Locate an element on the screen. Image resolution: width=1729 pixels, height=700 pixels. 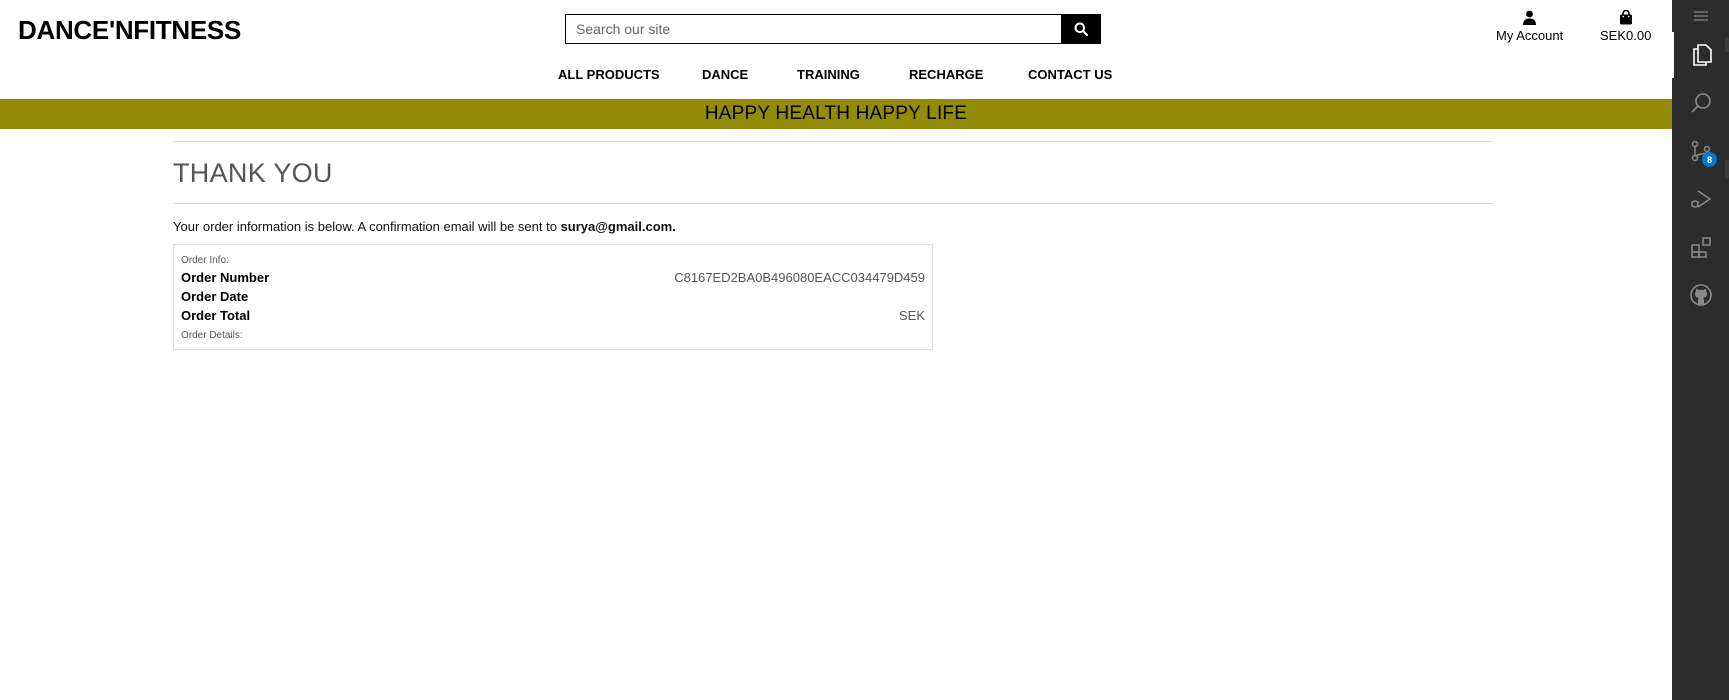
order-total-label: Order Total is located at coordinates (216, 315).